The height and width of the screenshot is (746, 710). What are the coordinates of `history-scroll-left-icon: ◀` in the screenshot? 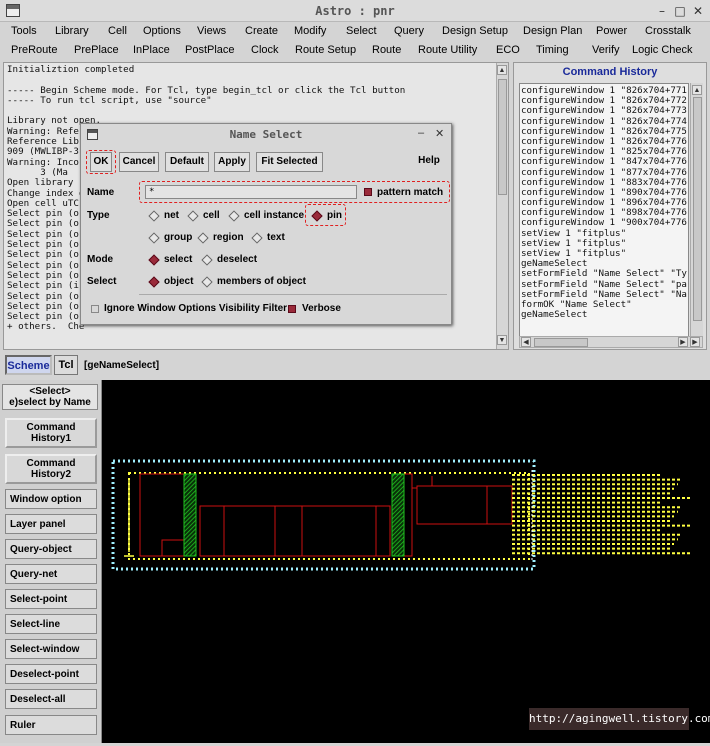 It's located at (526, 342).